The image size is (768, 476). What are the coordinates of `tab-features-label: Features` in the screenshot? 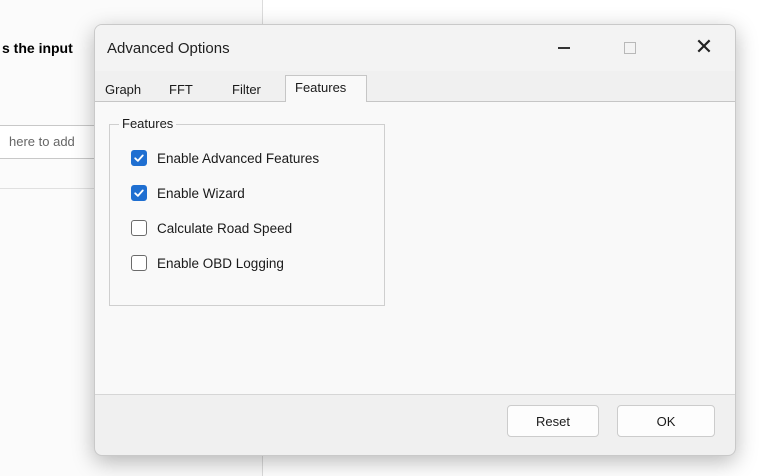 It's located at (321, 87).